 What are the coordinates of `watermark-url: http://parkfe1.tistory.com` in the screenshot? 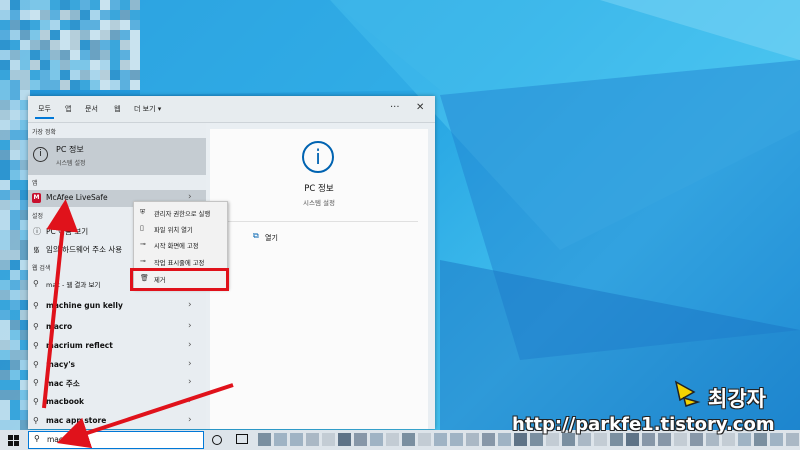 It's located at (643, 424).